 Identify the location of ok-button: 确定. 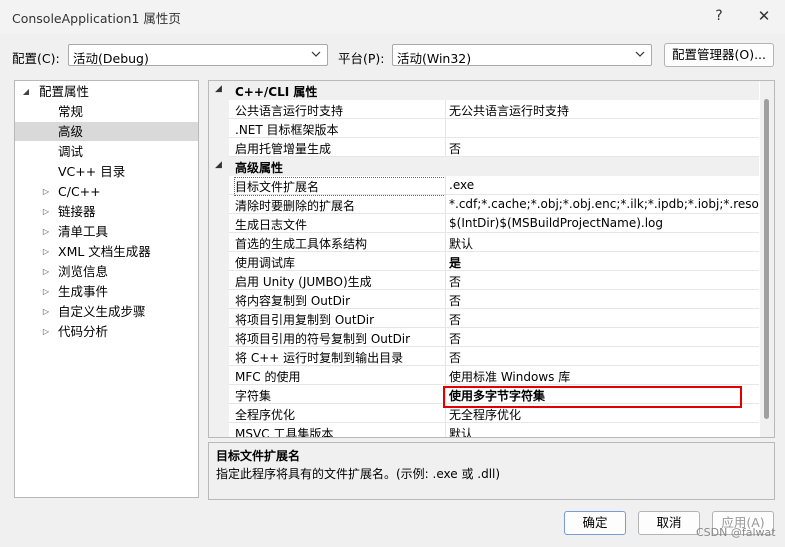
(595, 523).